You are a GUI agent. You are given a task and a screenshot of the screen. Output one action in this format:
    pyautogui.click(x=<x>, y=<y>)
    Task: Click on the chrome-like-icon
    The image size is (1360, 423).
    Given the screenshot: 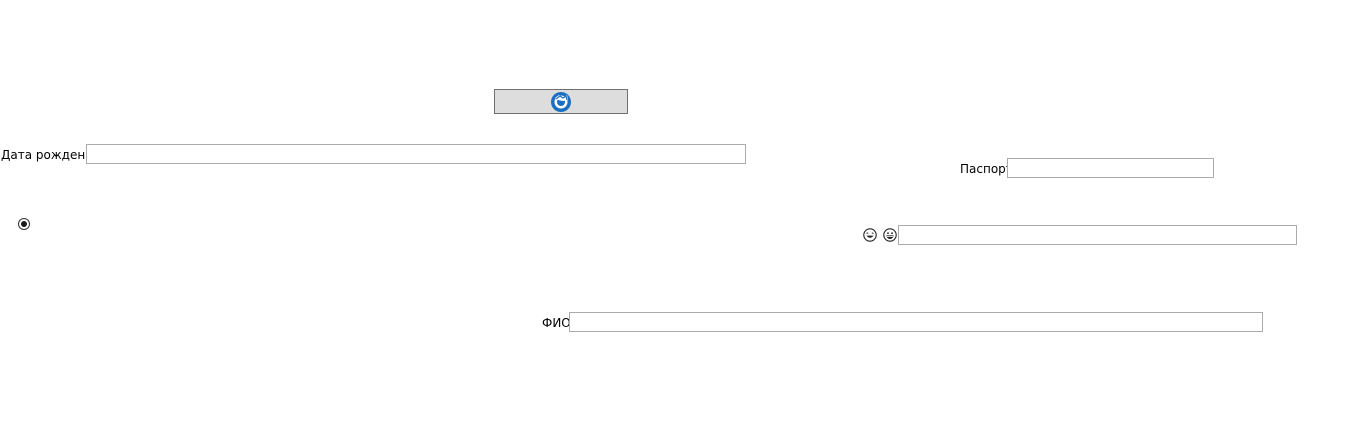 What is the action you would take?
    pyautogui.click(x=561, y=101)
    